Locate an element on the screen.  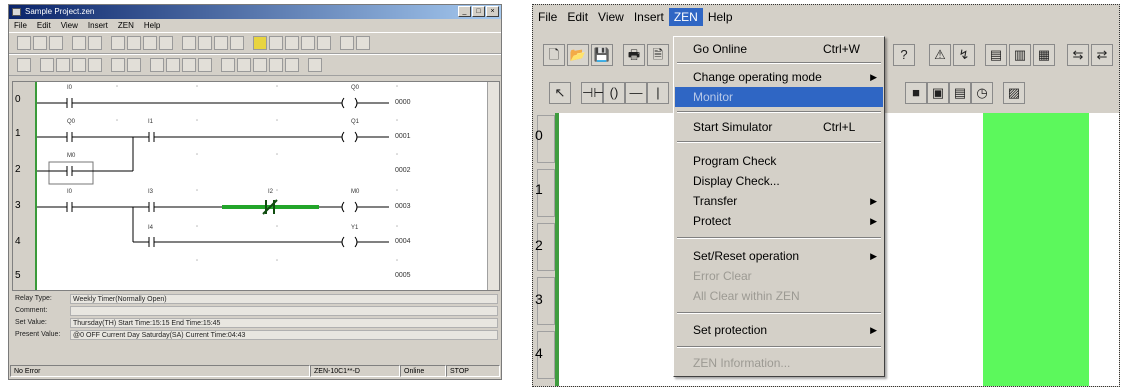
copy-icon is located at coordinates (134, 43).